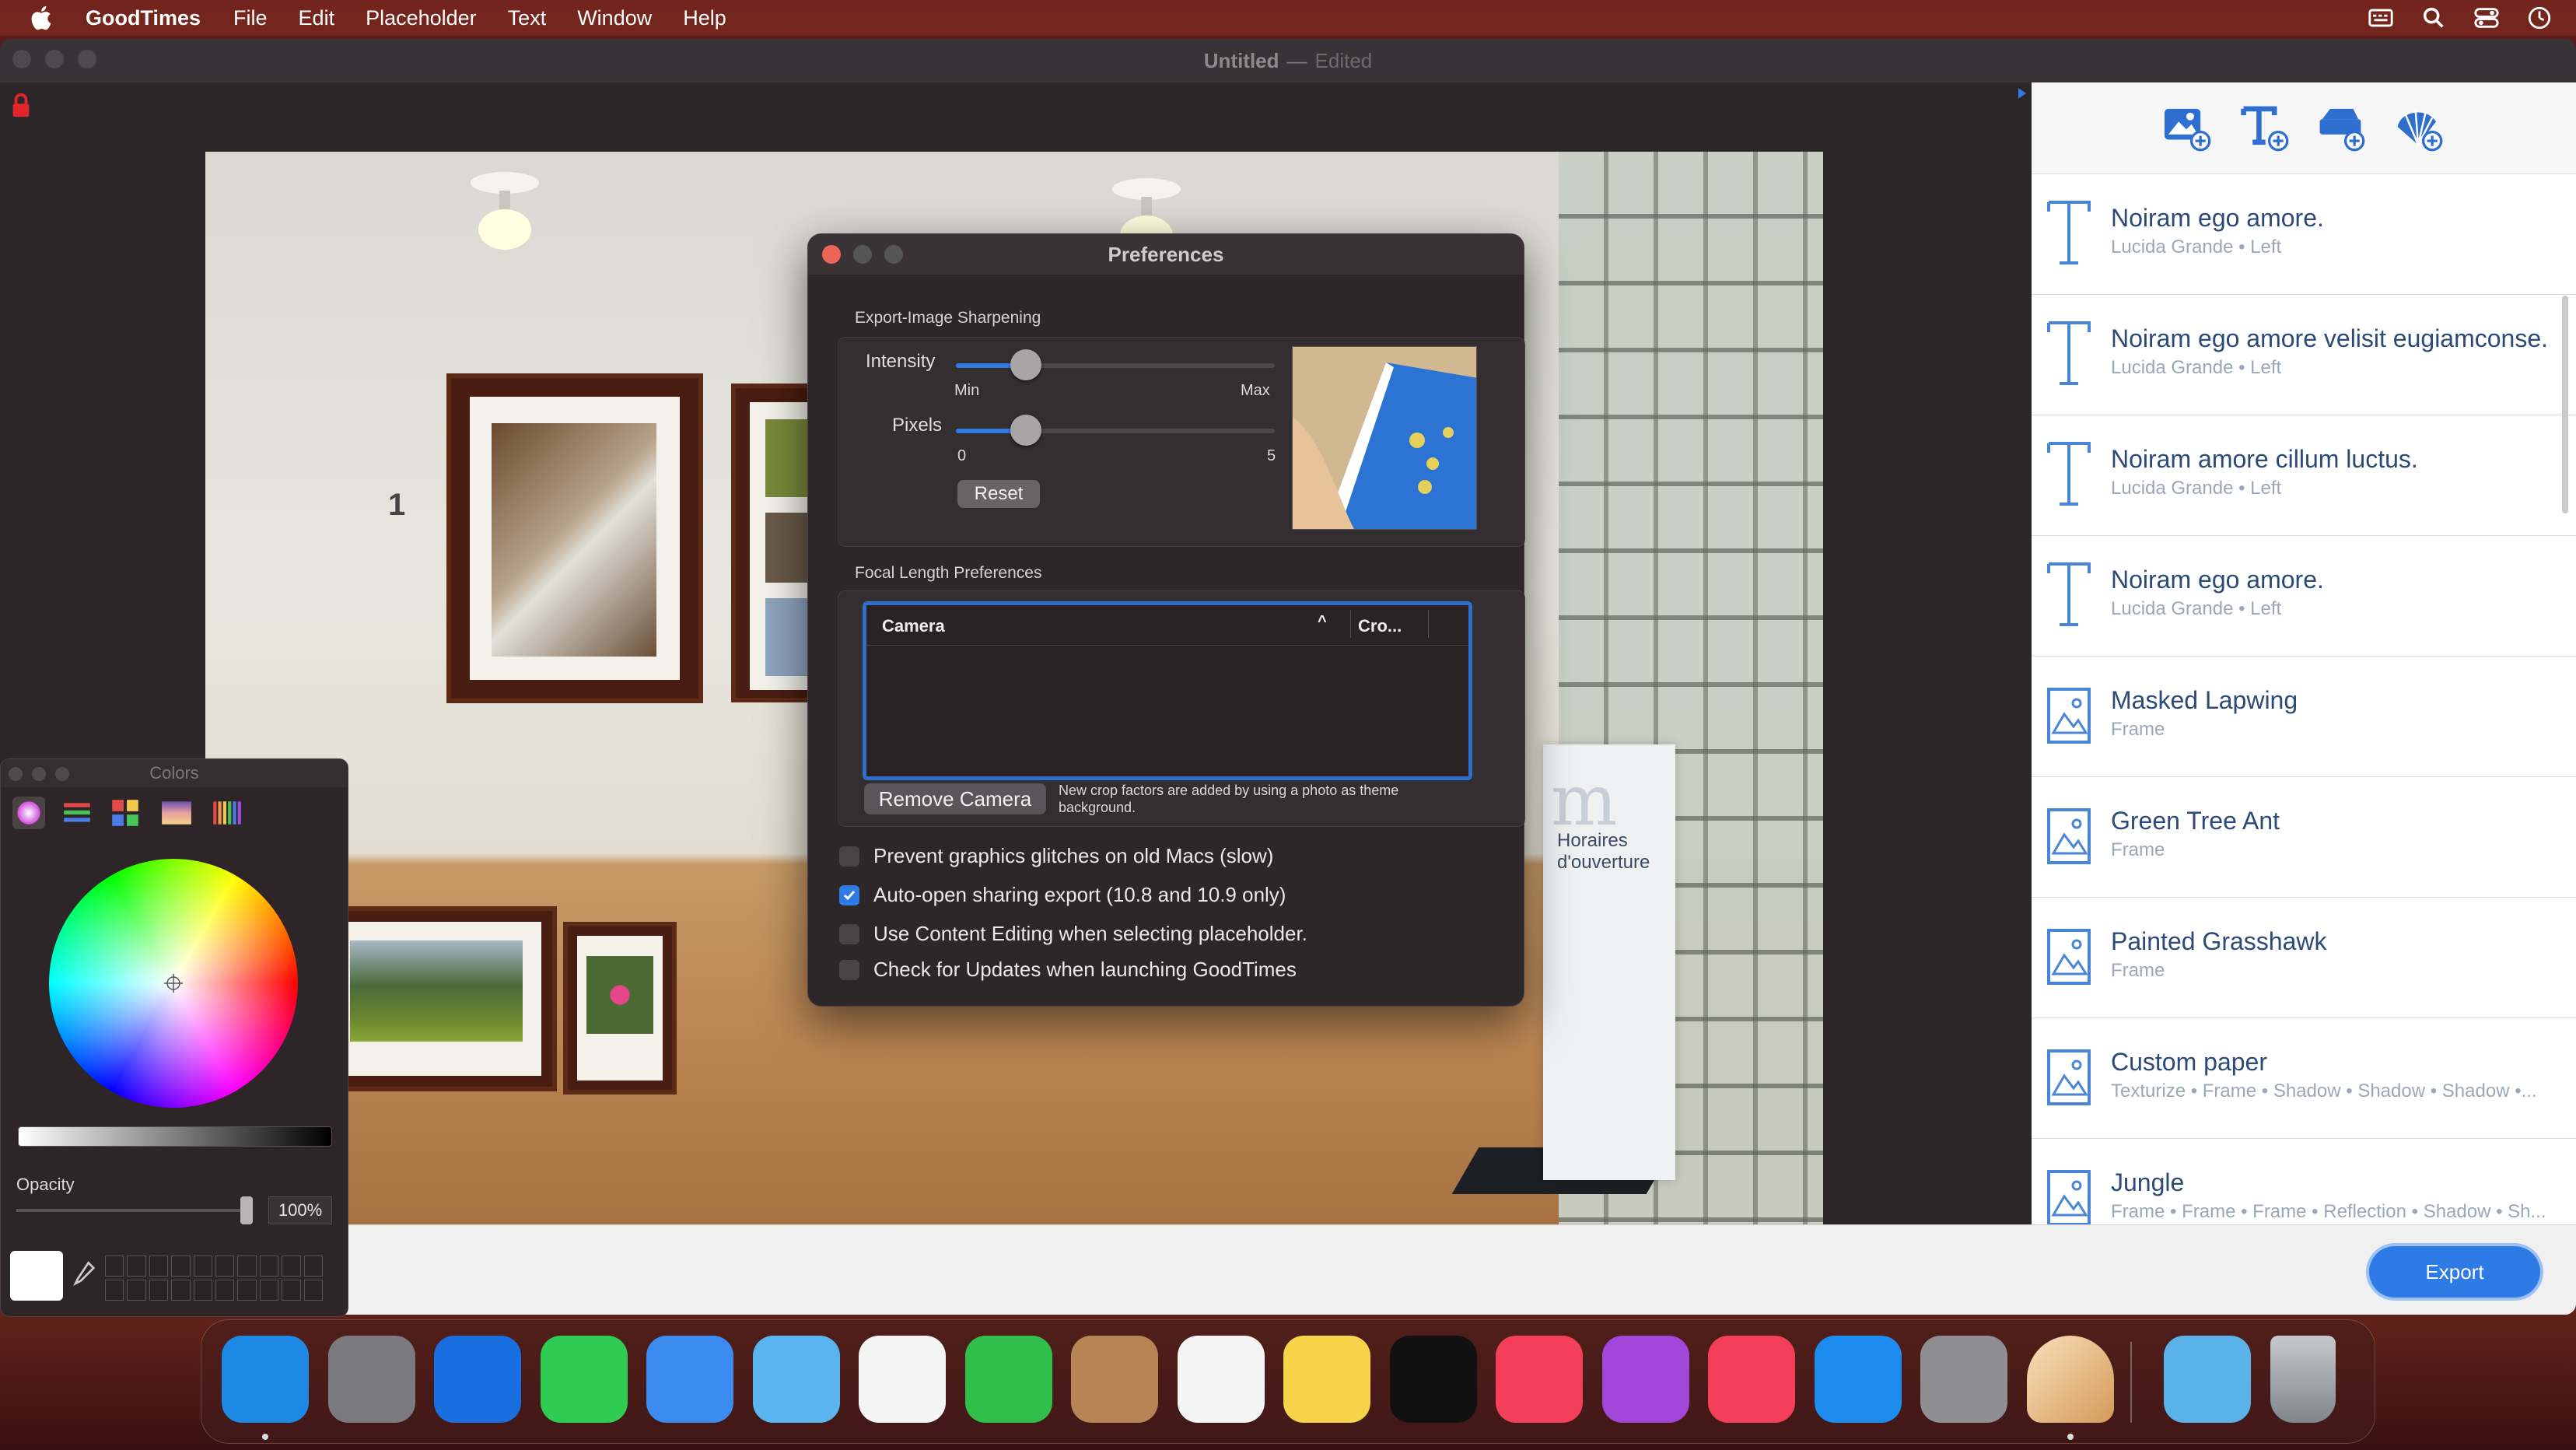 This screenshot has width=2576, height=1450. I want to click on image-layer-icon, so click(2069, 836).